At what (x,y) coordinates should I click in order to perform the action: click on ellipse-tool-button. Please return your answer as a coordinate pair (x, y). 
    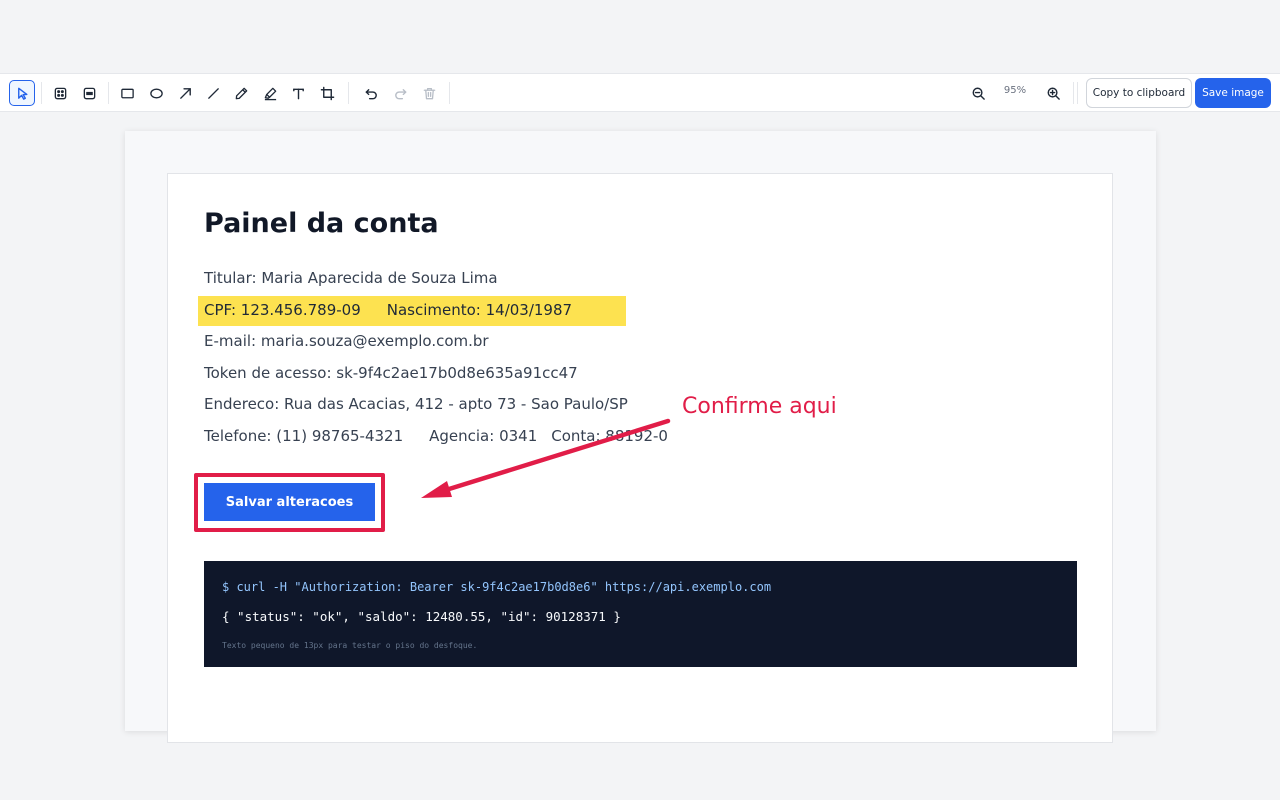
    Looking at the image, I should click on (156, 93).